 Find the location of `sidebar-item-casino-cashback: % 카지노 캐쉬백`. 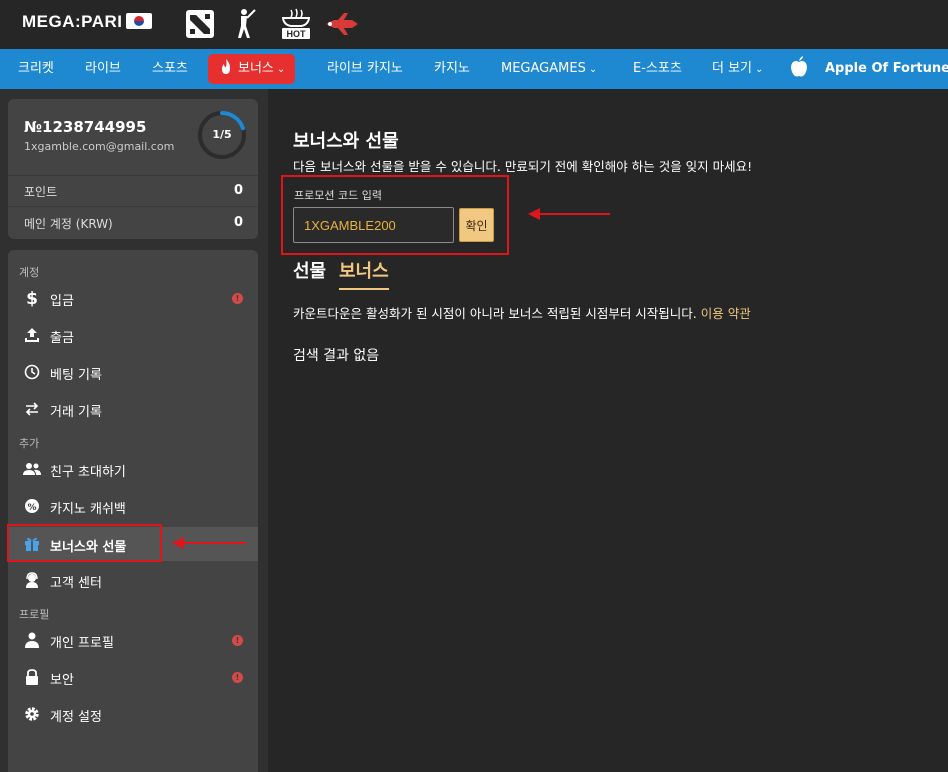

sidebar-item-casino-cashback: % 카지노 캐쉬백 is located at coordinates (133, 506).